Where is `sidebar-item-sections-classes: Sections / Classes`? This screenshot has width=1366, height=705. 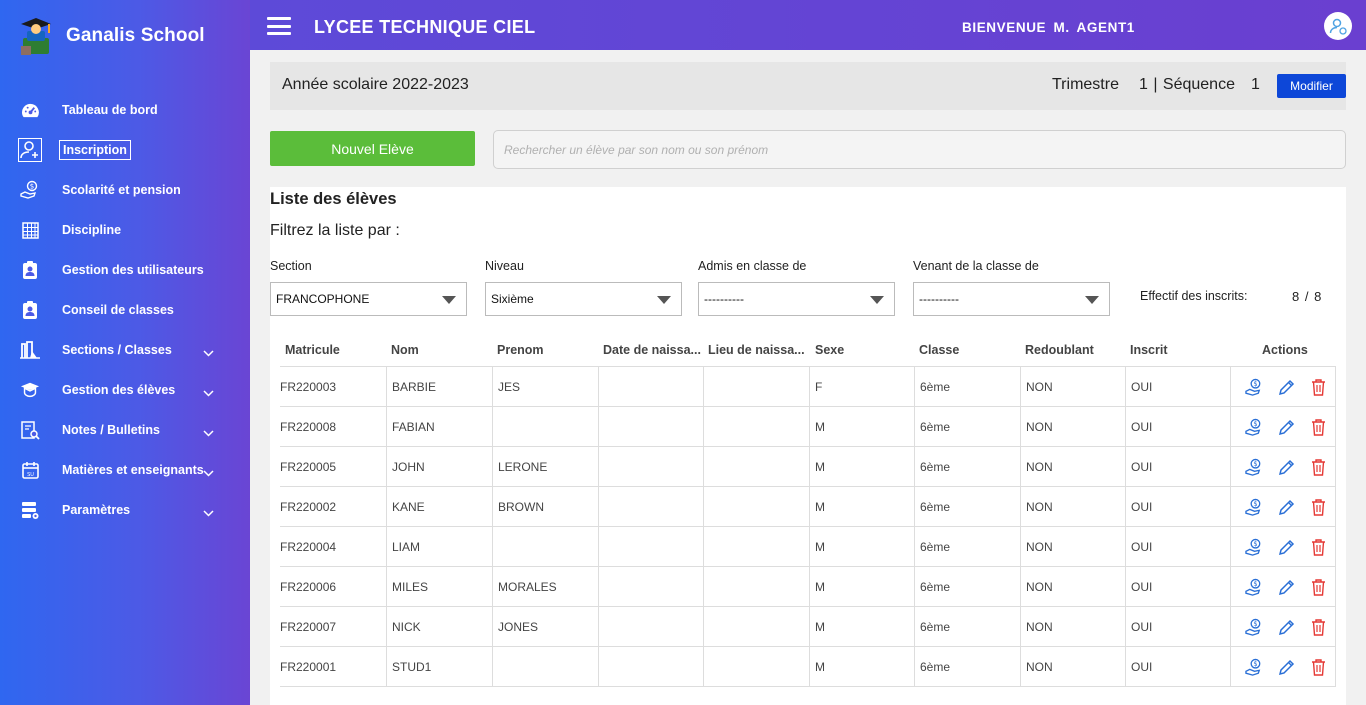
sidebar-item-sections-classes: Sections / Classes is located at coordinates (125, 350).